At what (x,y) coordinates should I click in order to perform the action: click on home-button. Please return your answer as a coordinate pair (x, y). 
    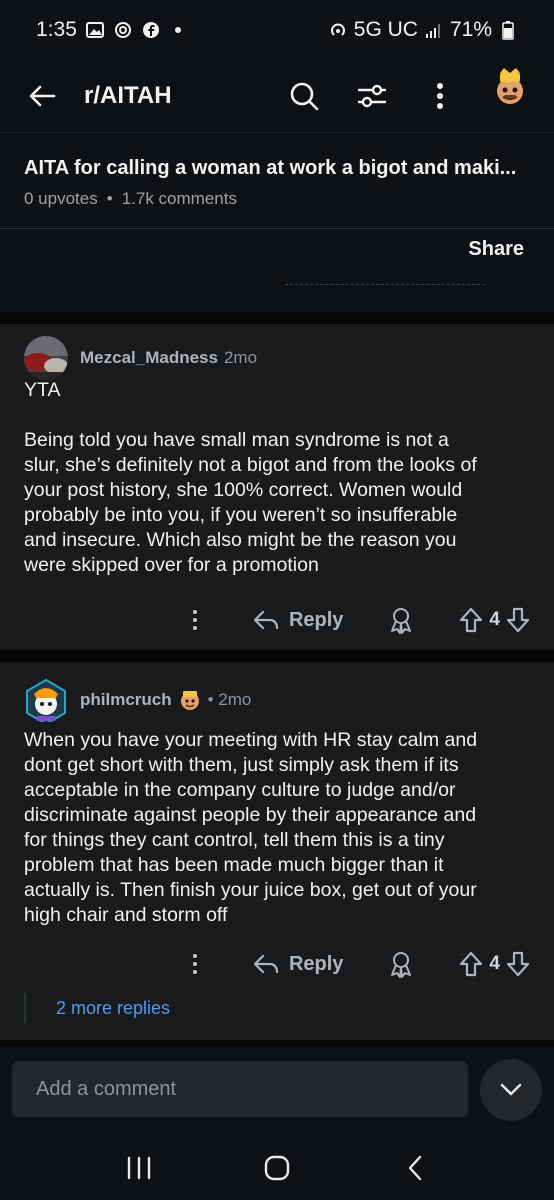
    Looking at the image, I should click on (277, 1168).